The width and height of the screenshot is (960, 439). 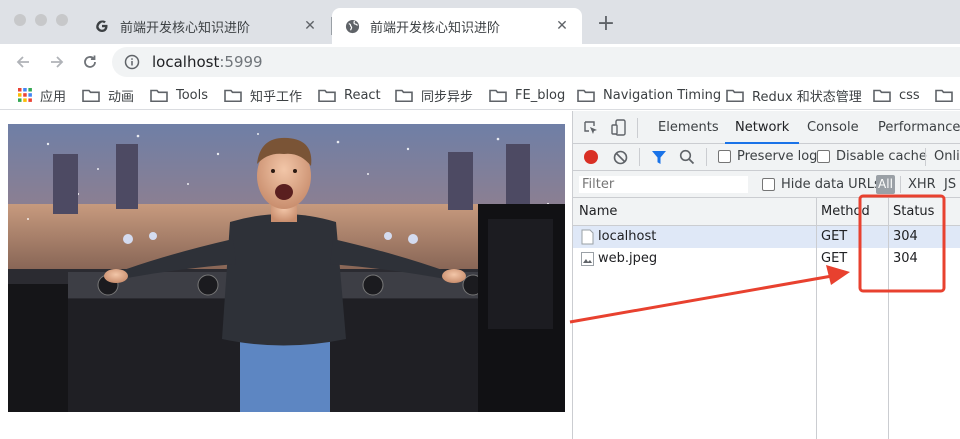 What do you see at coordinates (591, 128) in the screenshot?
I see `inspect-element-icon` at bounding box center [591, 128].